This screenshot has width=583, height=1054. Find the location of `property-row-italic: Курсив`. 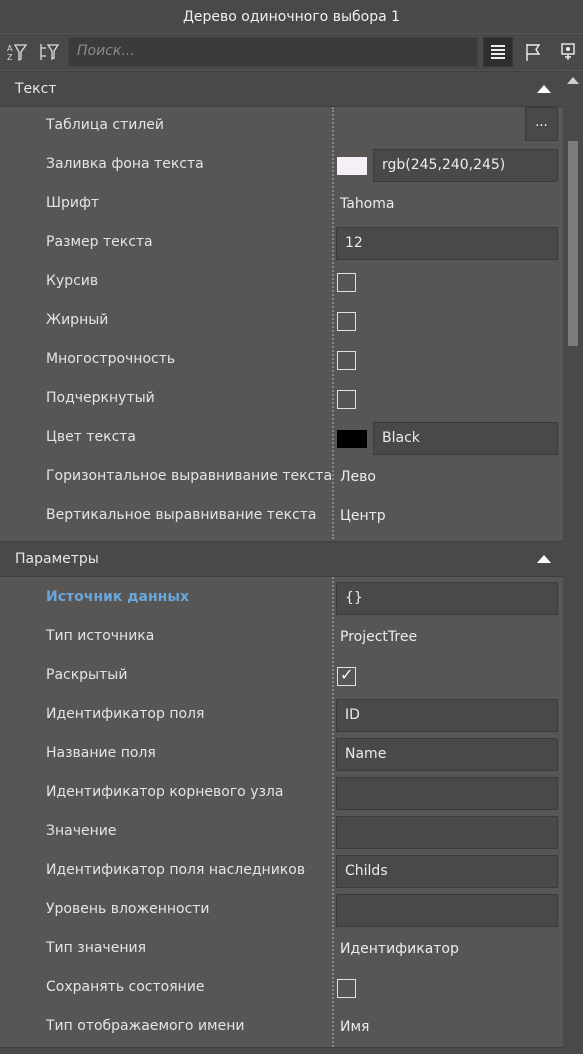

property-row-italic: Курсив is located at coordinates (281, 282).